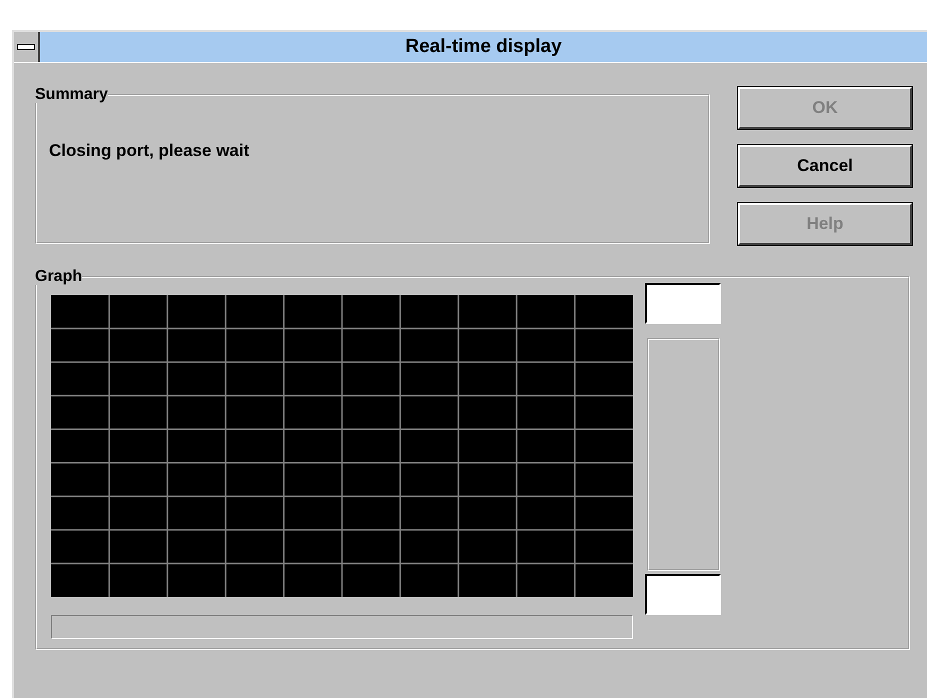  What do you see at coordinates (483, 47) in the screenshot?
I see `window-title: Real-time display` at bounding box center [483, 47].